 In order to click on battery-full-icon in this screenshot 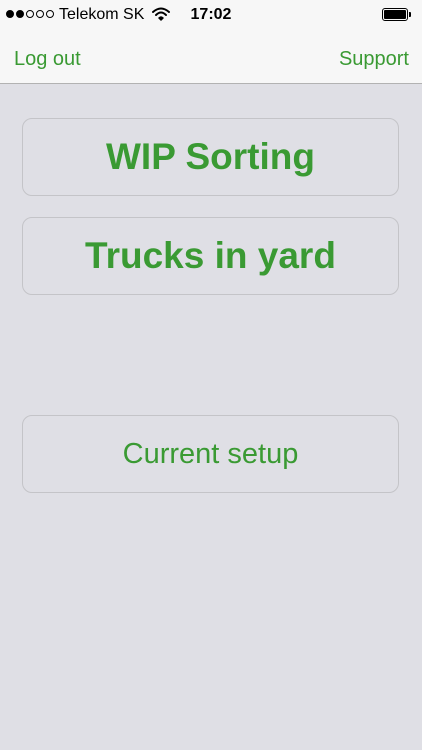, I will do `click(397, 15)`.